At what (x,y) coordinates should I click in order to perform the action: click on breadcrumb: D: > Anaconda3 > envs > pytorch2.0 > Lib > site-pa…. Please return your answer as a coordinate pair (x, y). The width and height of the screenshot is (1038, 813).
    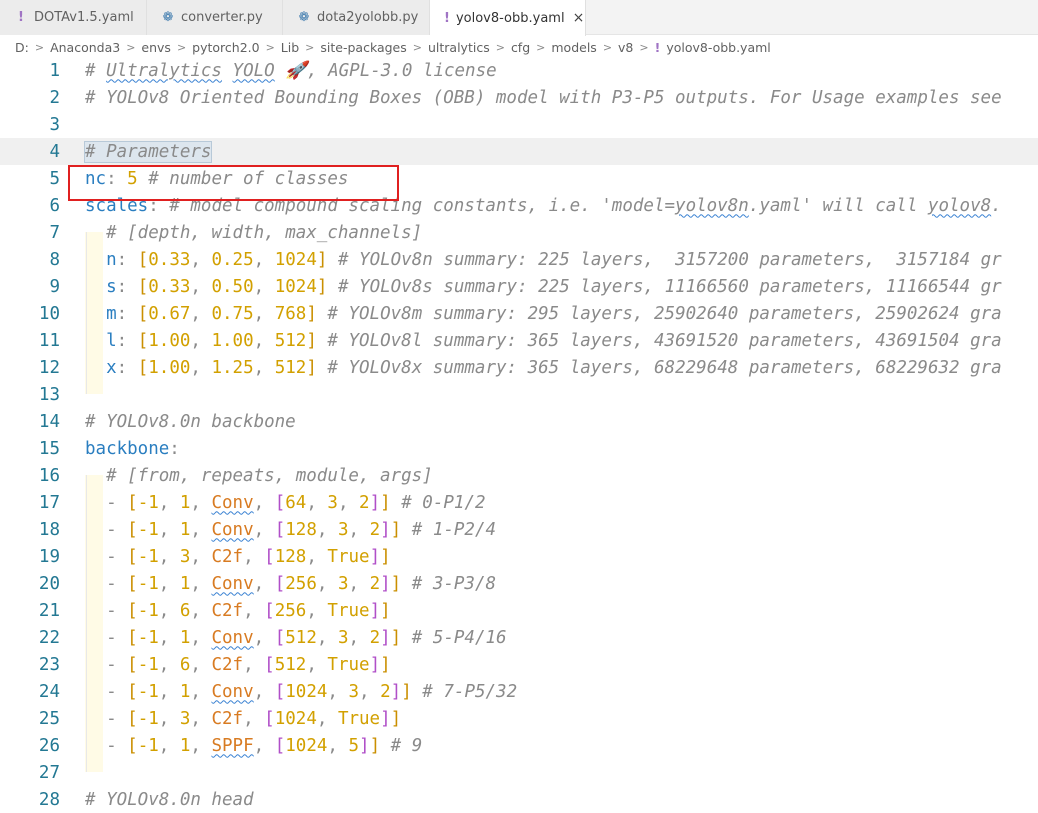
    Looking at the image, I should click on (519, 47).